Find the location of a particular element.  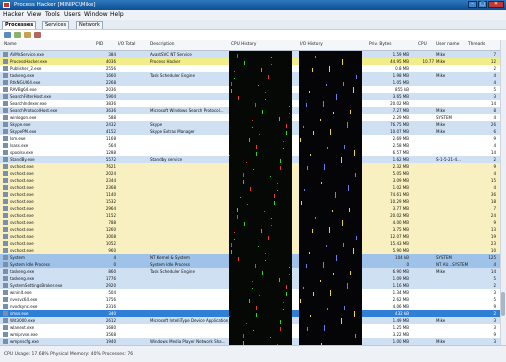

cell-priv: 2.62 MB is located at coordinates (400, 299).